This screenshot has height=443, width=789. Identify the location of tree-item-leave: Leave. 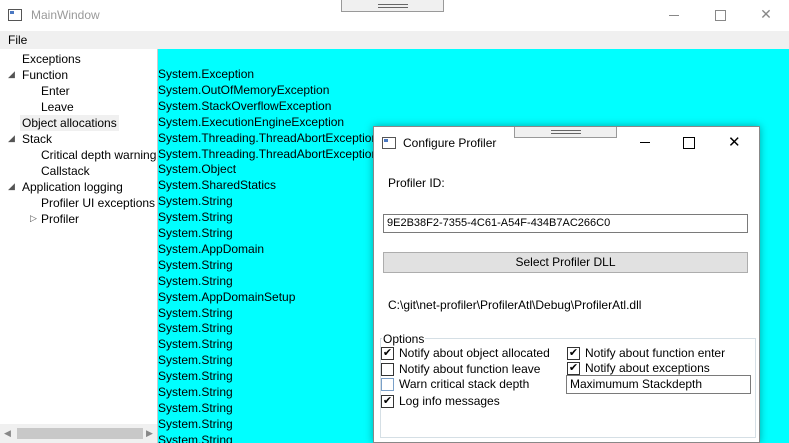
(57, 107).